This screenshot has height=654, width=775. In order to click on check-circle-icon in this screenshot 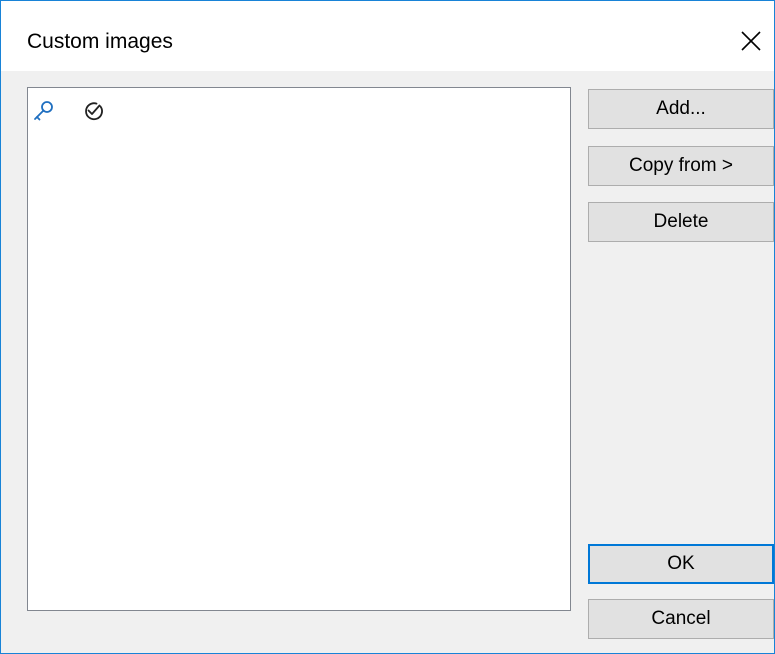, I will do `click(94, 111)`.